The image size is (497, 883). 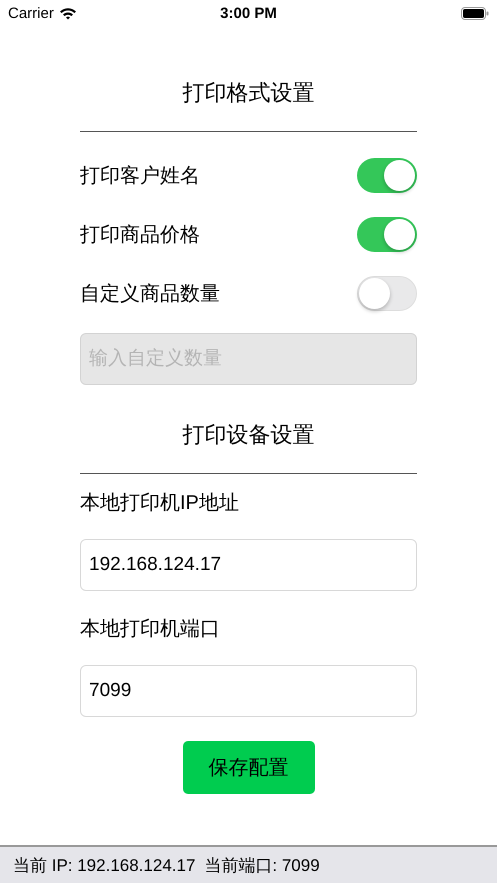 I want to click on battery-icon, so click(x=475, y=13).